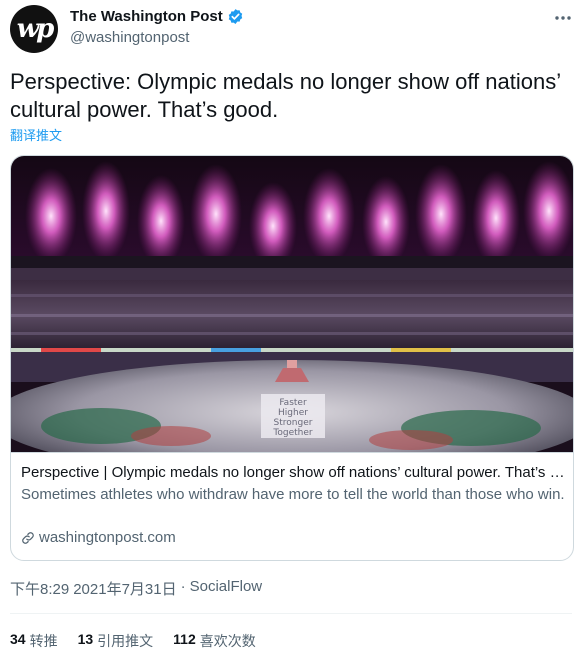 The image size is (580, 652). I want to click on sign-line-3: Stronger, so click(293, 423).